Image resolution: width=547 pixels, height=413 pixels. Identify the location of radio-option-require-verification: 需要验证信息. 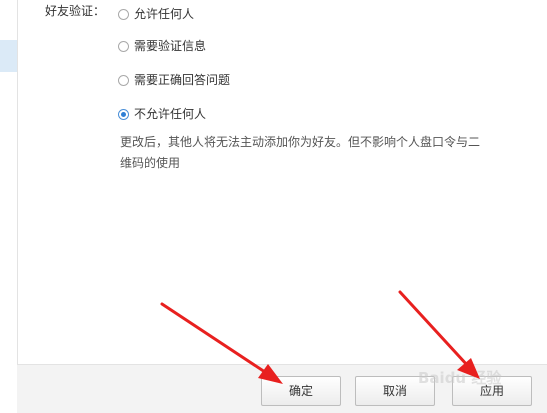
(162, 46).